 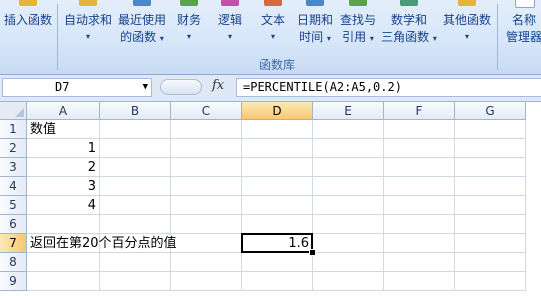 What do you see at coordinates (277, 186) in the screenshot?
I see `cell-d4` at bounding box center [277, 186].